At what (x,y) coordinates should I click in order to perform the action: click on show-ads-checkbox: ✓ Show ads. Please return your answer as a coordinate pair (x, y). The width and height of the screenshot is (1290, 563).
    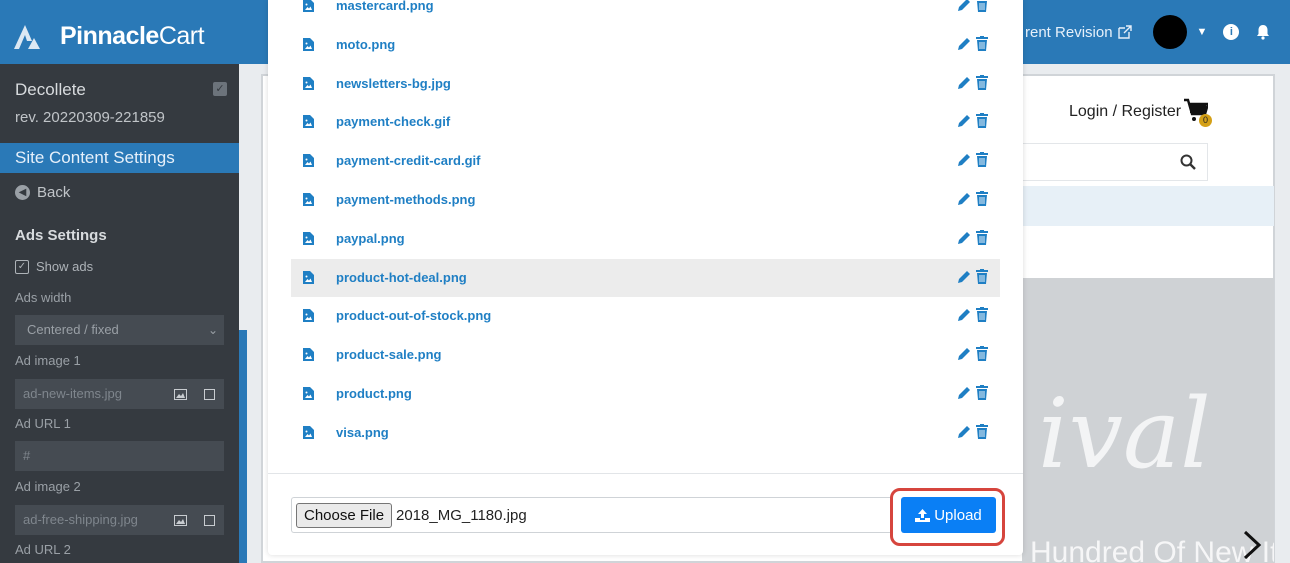
    Looking at the image, I should click on (54, 266).